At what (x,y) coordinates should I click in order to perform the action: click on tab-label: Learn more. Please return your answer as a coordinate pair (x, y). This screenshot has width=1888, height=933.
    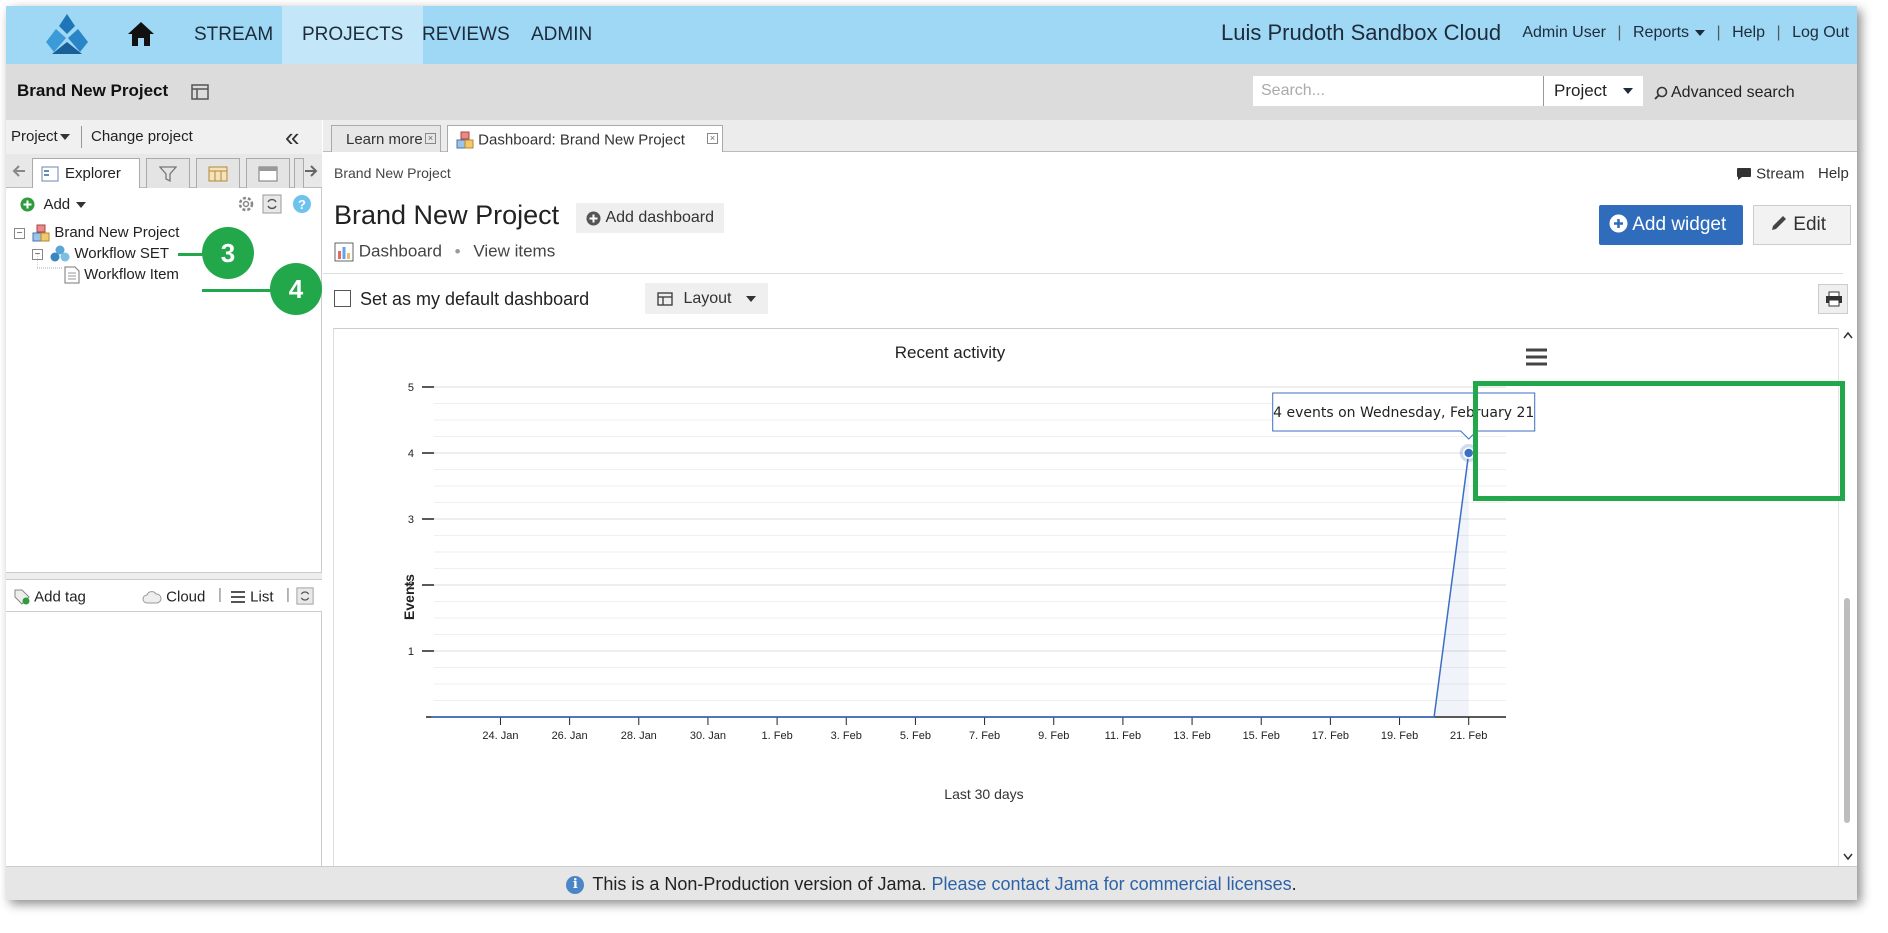
    Looking at the image, I should click on (384, 139).